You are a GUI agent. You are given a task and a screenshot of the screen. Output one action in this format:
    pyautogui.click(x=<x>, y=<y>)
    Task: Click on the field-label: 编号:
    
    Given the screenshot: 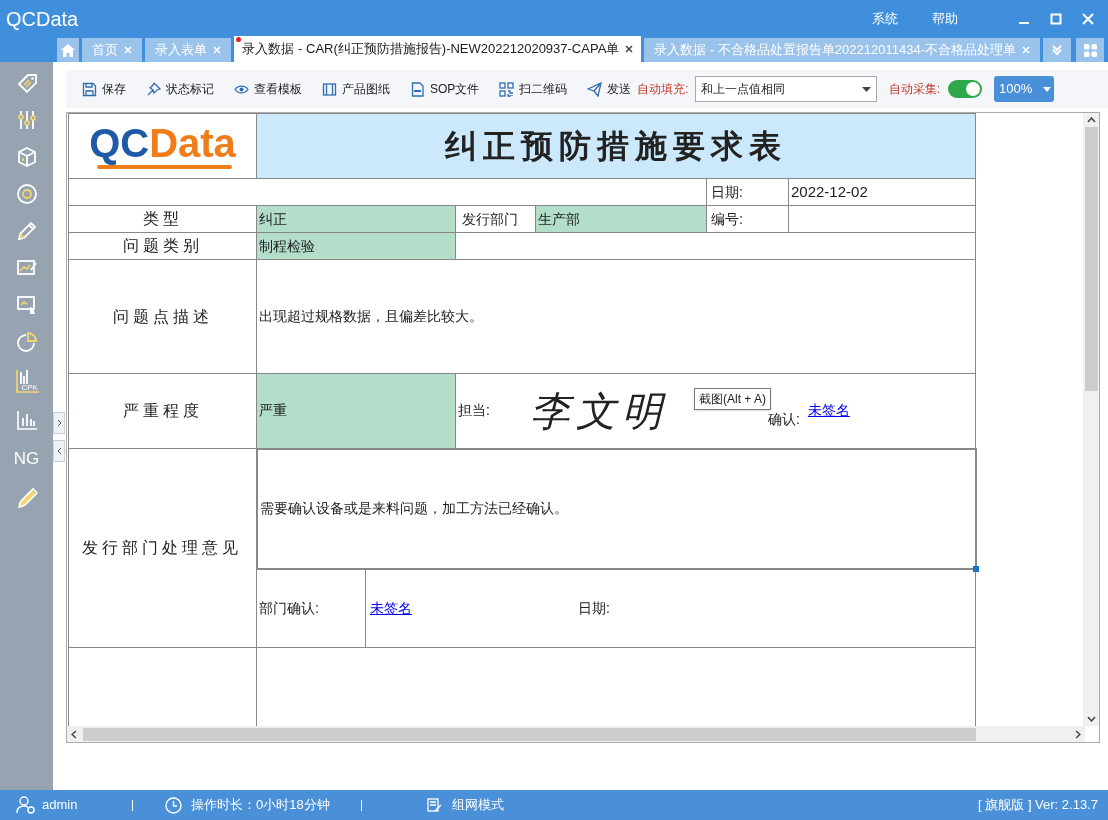 What is the action you would take?
    pyautogui.click(x=747, y=219)
    